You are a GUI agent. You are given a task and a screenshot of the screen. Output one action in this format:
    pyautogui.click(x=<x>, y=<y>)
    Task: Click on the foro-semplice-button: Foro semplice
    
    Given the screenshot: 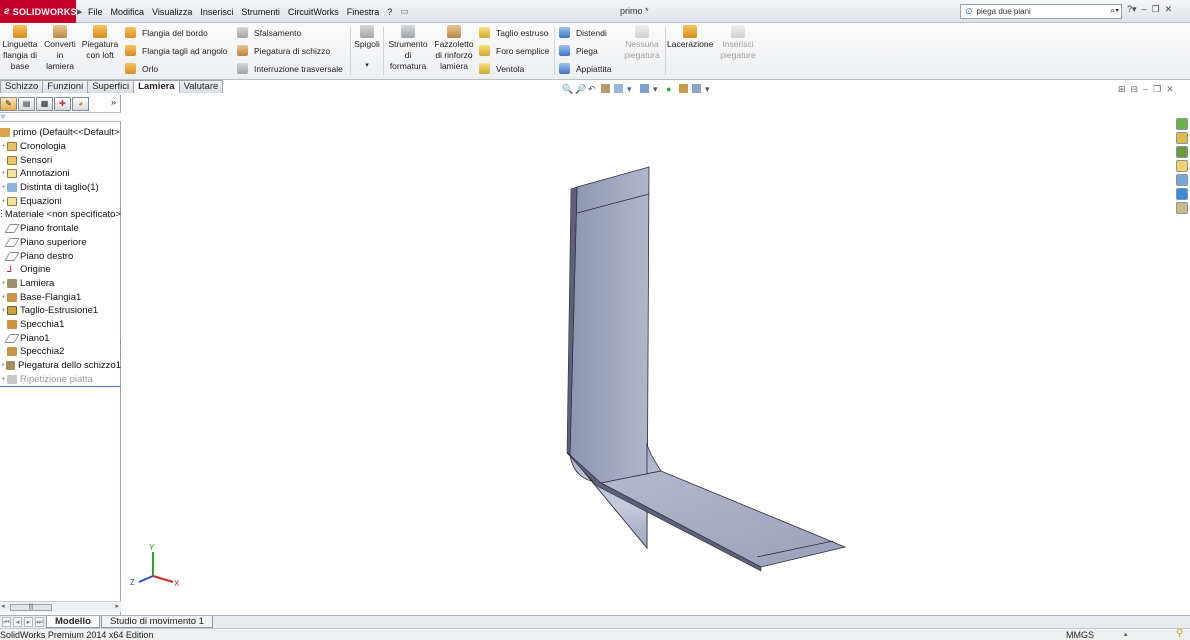 What is the action you would take?
    pyautogui.click(x=514, y=50)
    